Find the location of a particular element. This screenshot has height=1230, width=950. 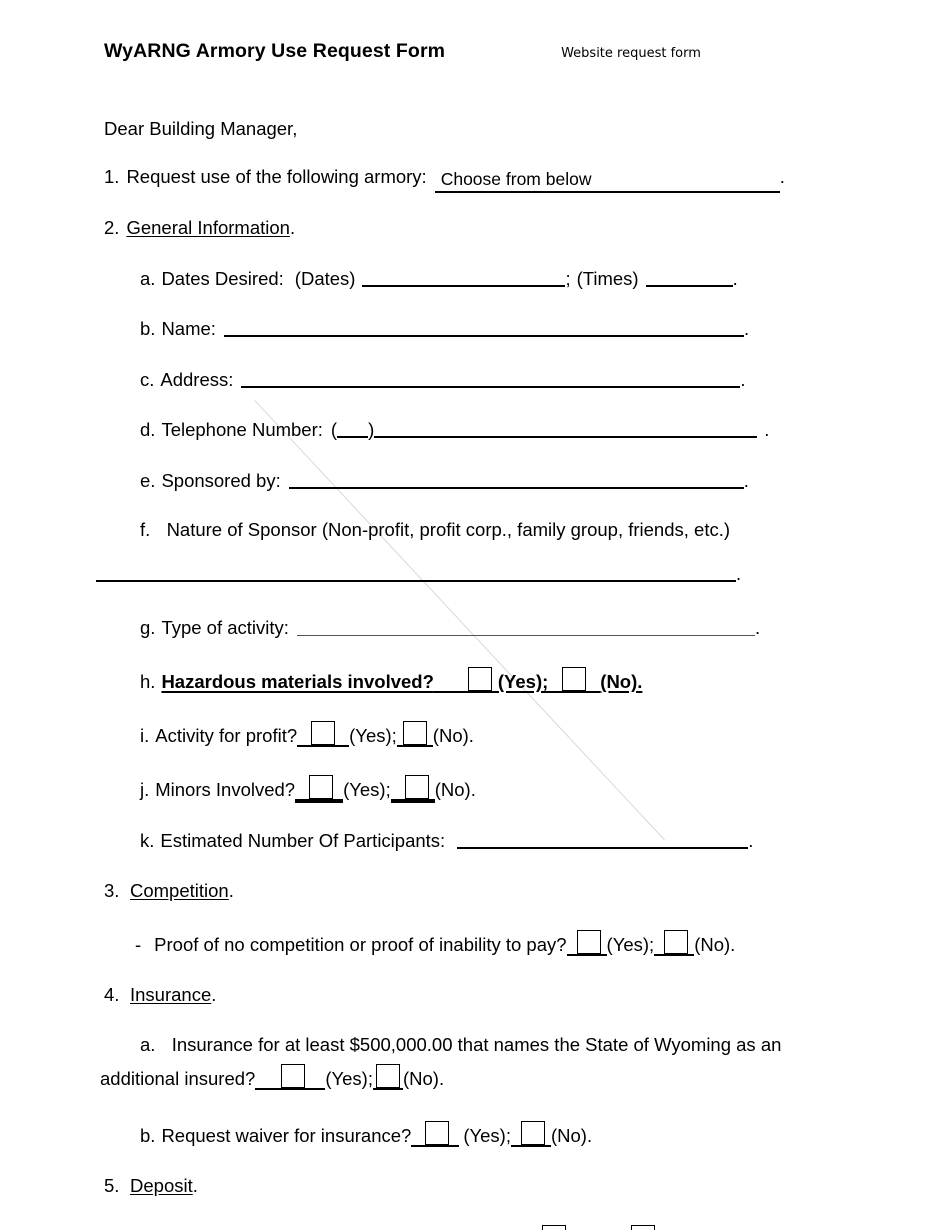

item-4b-no-label: (No). is located at coordinates (571, 1135).